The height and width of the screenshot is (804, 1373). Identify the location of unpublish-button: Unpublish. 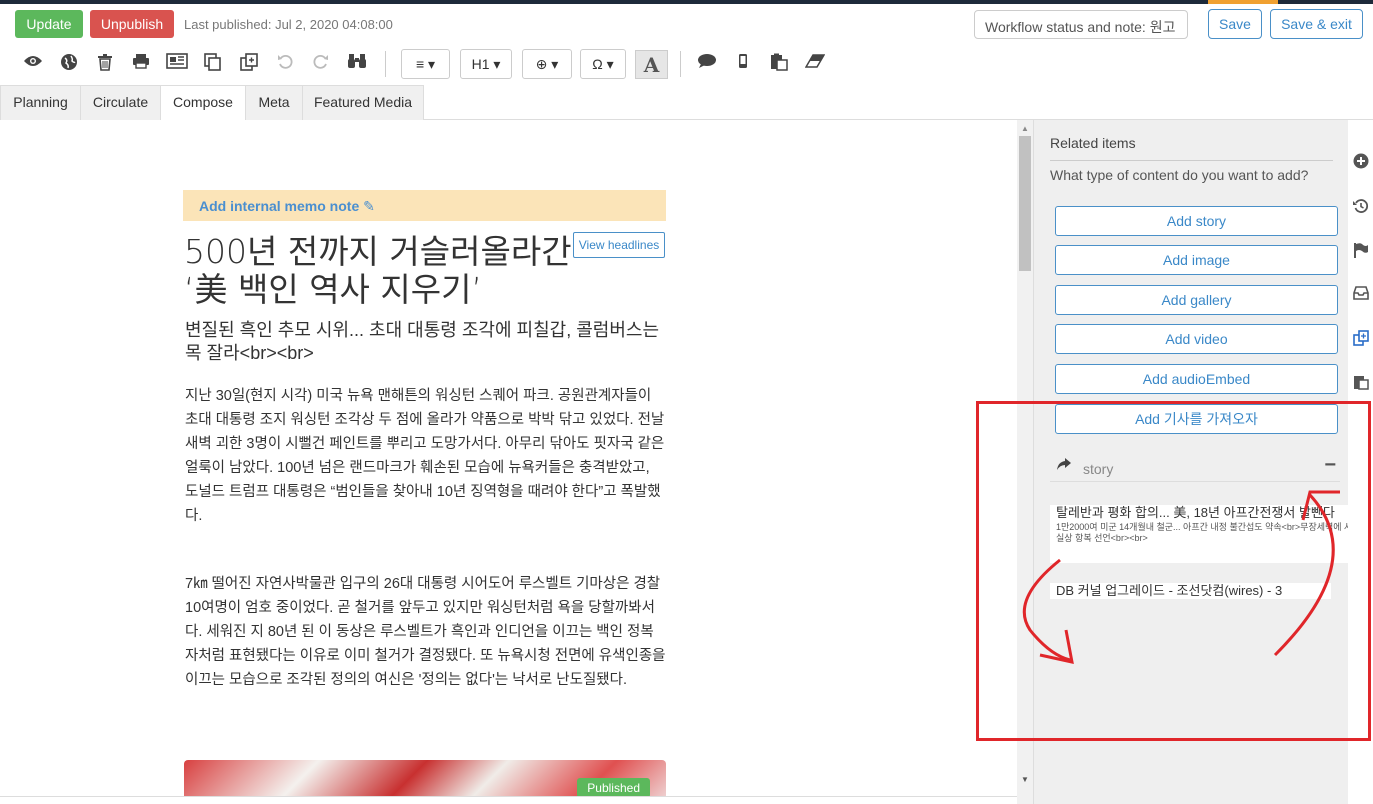
(132, 24).